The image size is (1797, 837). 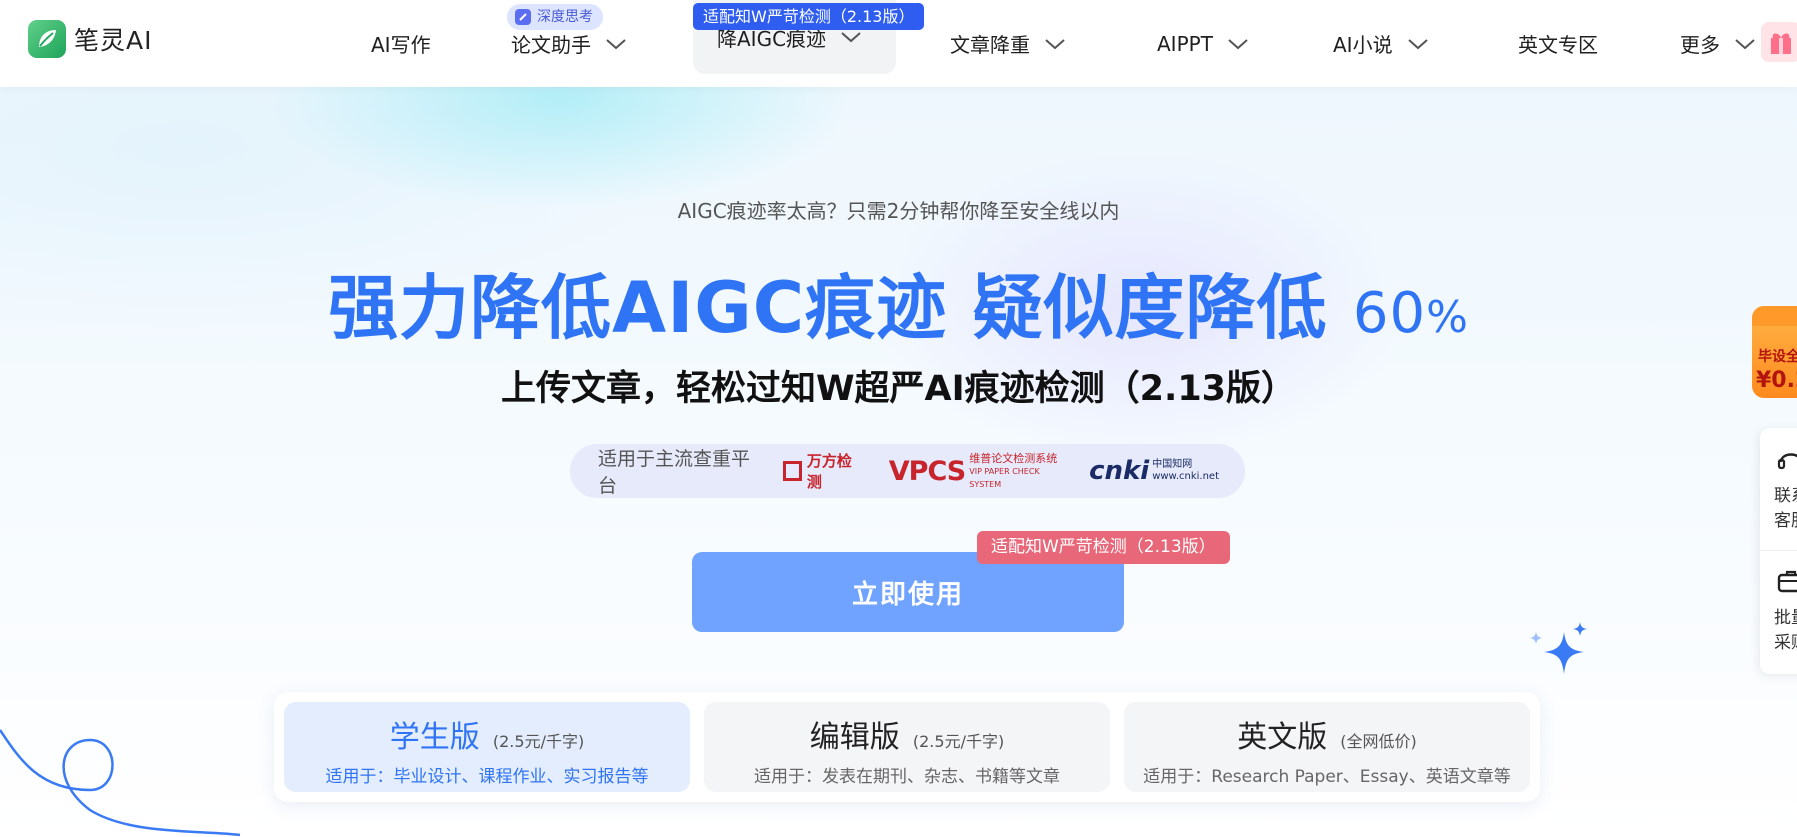 I want to click on adapt-badge-nav: 适配知W严苛检测（2.13版）, so click(x=809, y=16).